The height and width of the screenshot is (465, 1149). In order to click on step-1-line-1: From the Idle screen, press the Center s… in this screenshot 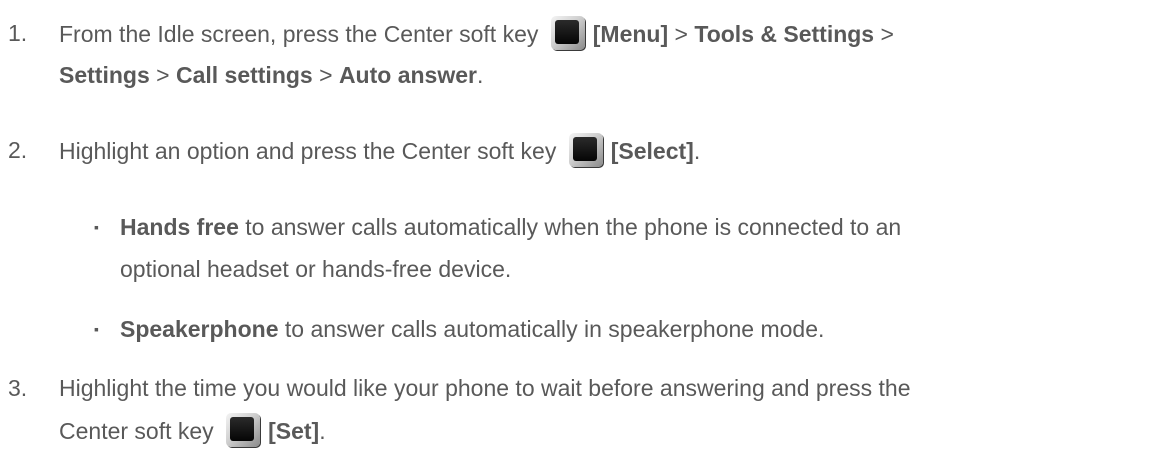, I will do `click(476, 34)`.